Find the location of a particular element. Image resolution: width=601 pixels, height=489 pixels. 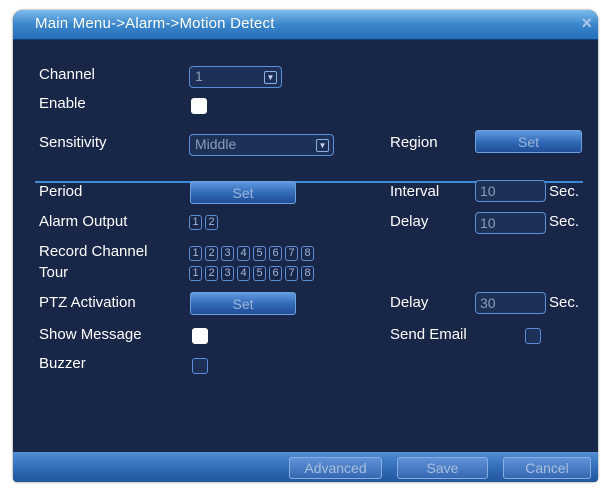

ptz-delay-unit: Sec. is located at coordinates (564, 302).